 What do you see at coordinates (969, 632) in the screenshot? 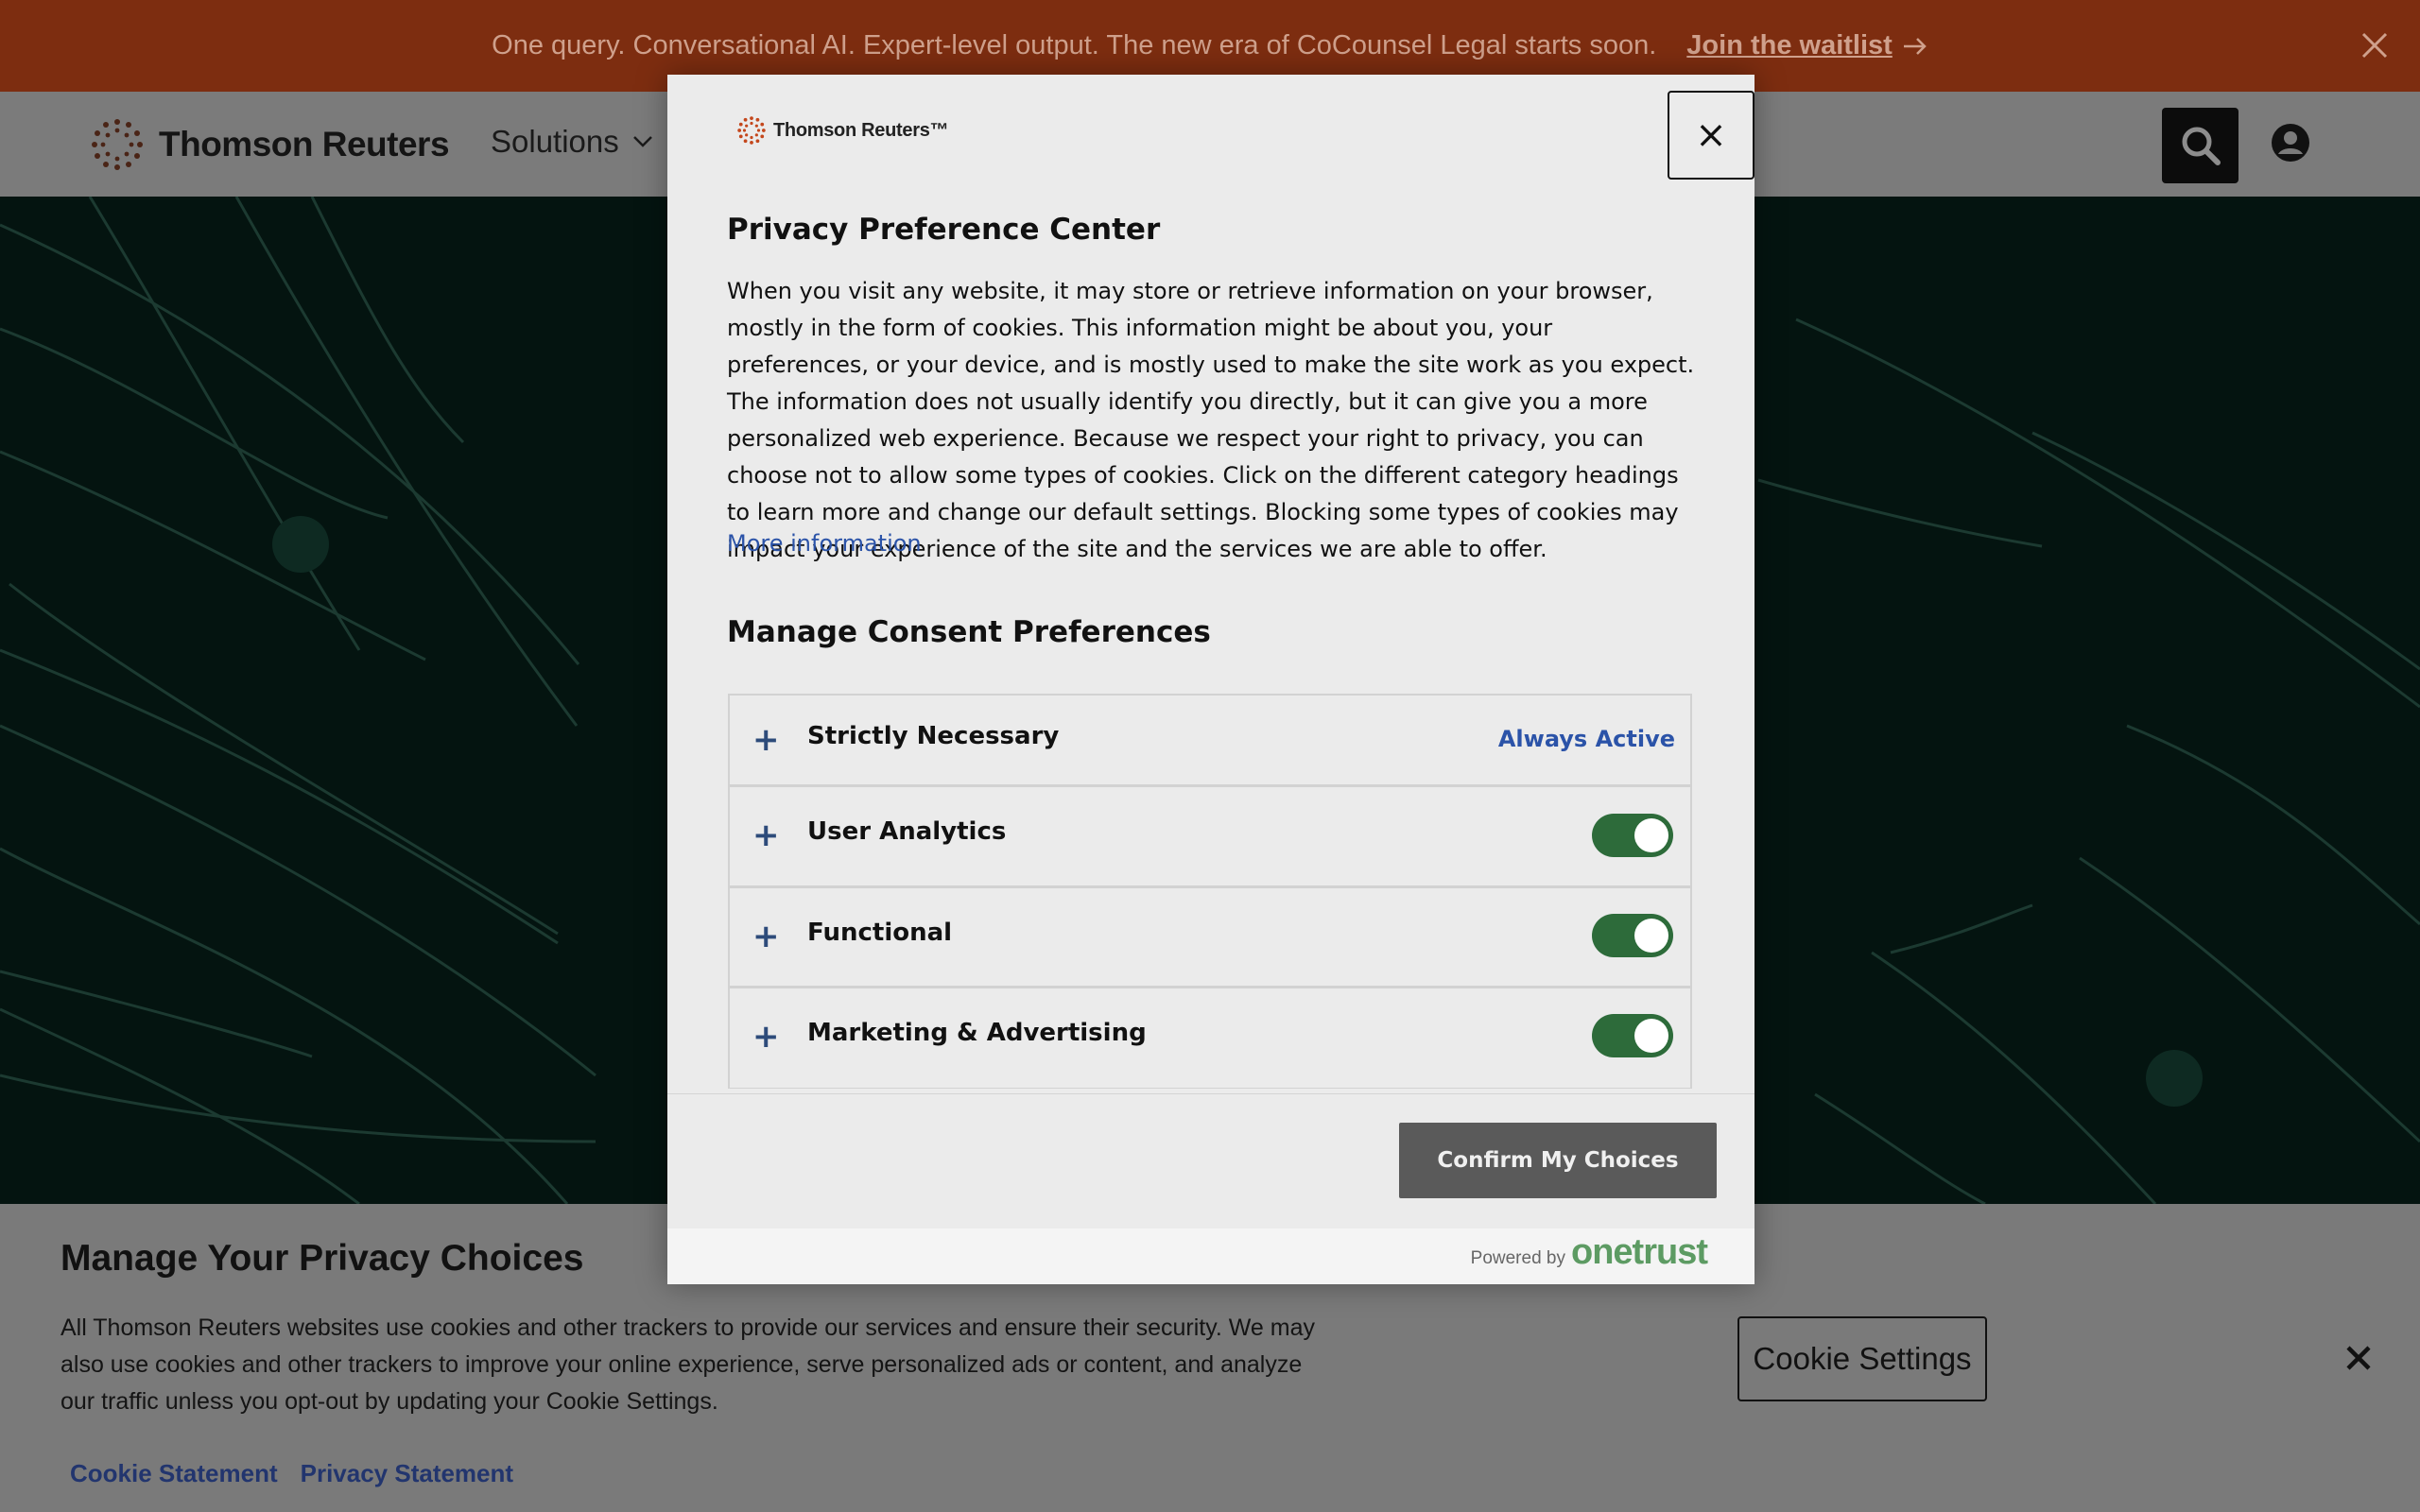
I see `manage-consent-title: Manage Consent Preferences` at bounding box center [969, 632].